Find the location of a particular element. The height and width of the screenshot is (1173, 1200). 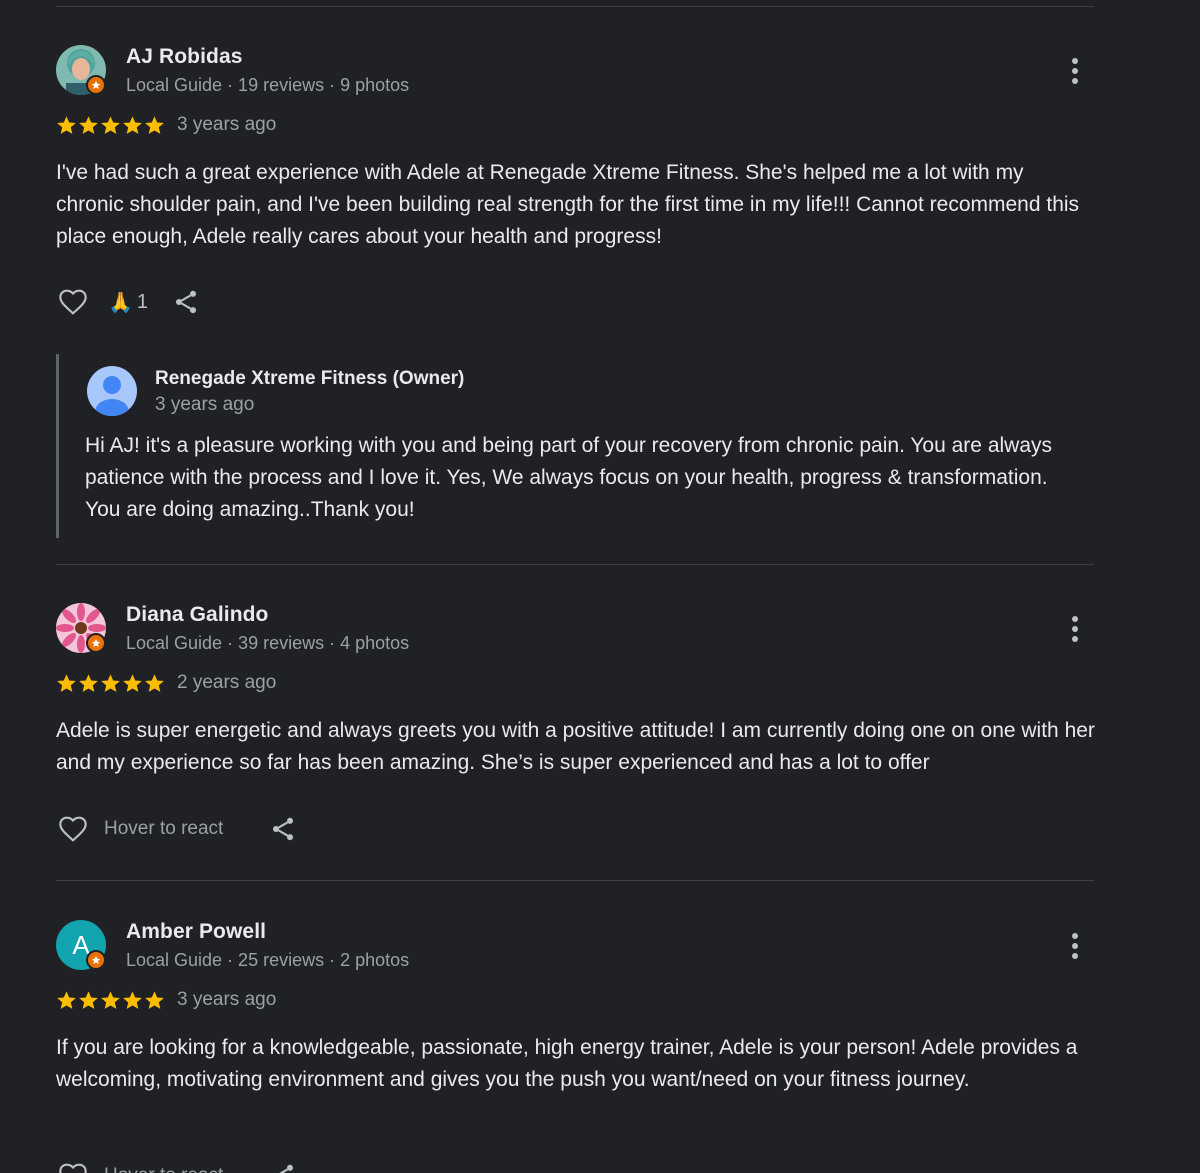

reviewer-name: AJ Robidas is located at coordinates (184, 57).